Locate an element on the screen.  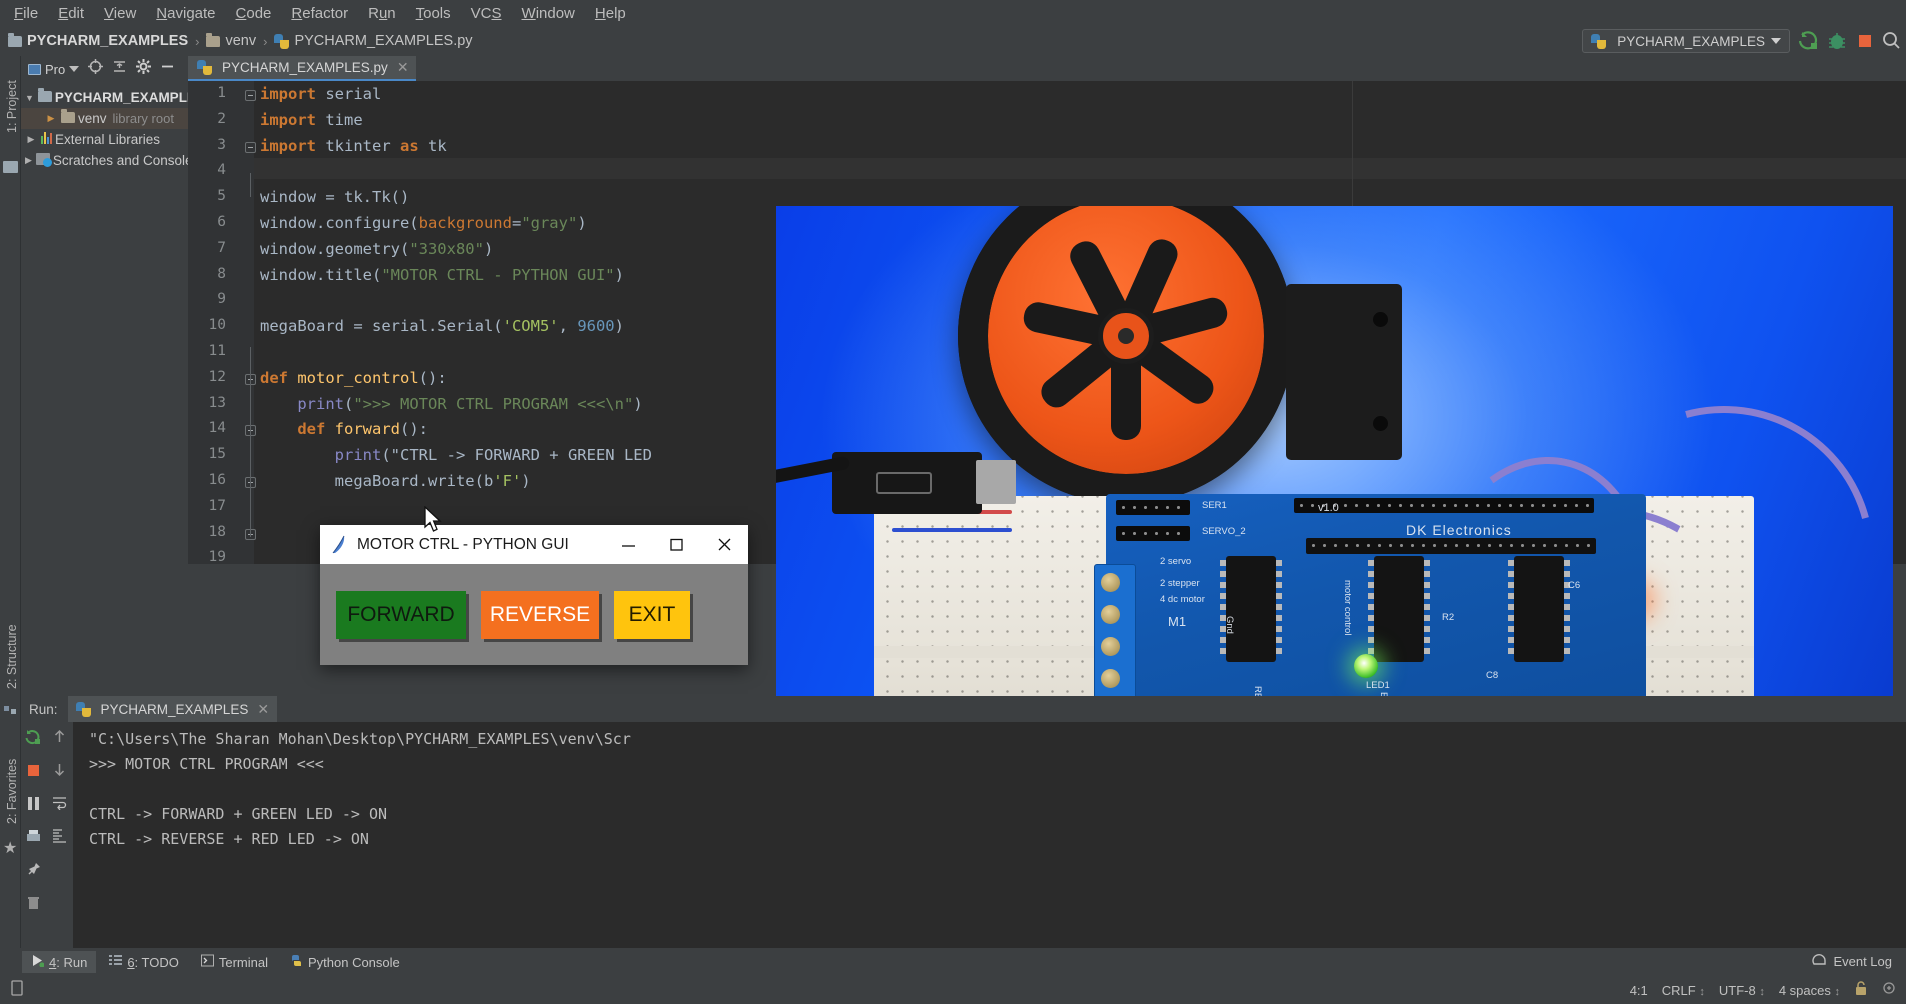
run-configuration-selector: PYCHARM_EXAMPLES is located at coordinates (1686, 41).